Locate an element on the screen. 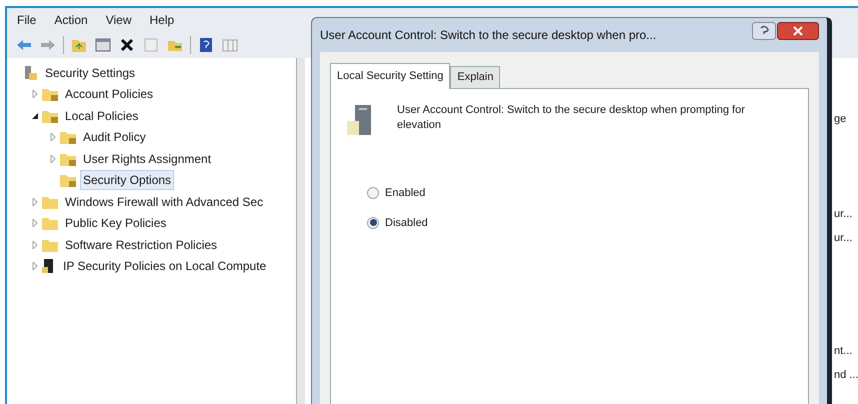  properties-icon is located at coordinates (151, 45).